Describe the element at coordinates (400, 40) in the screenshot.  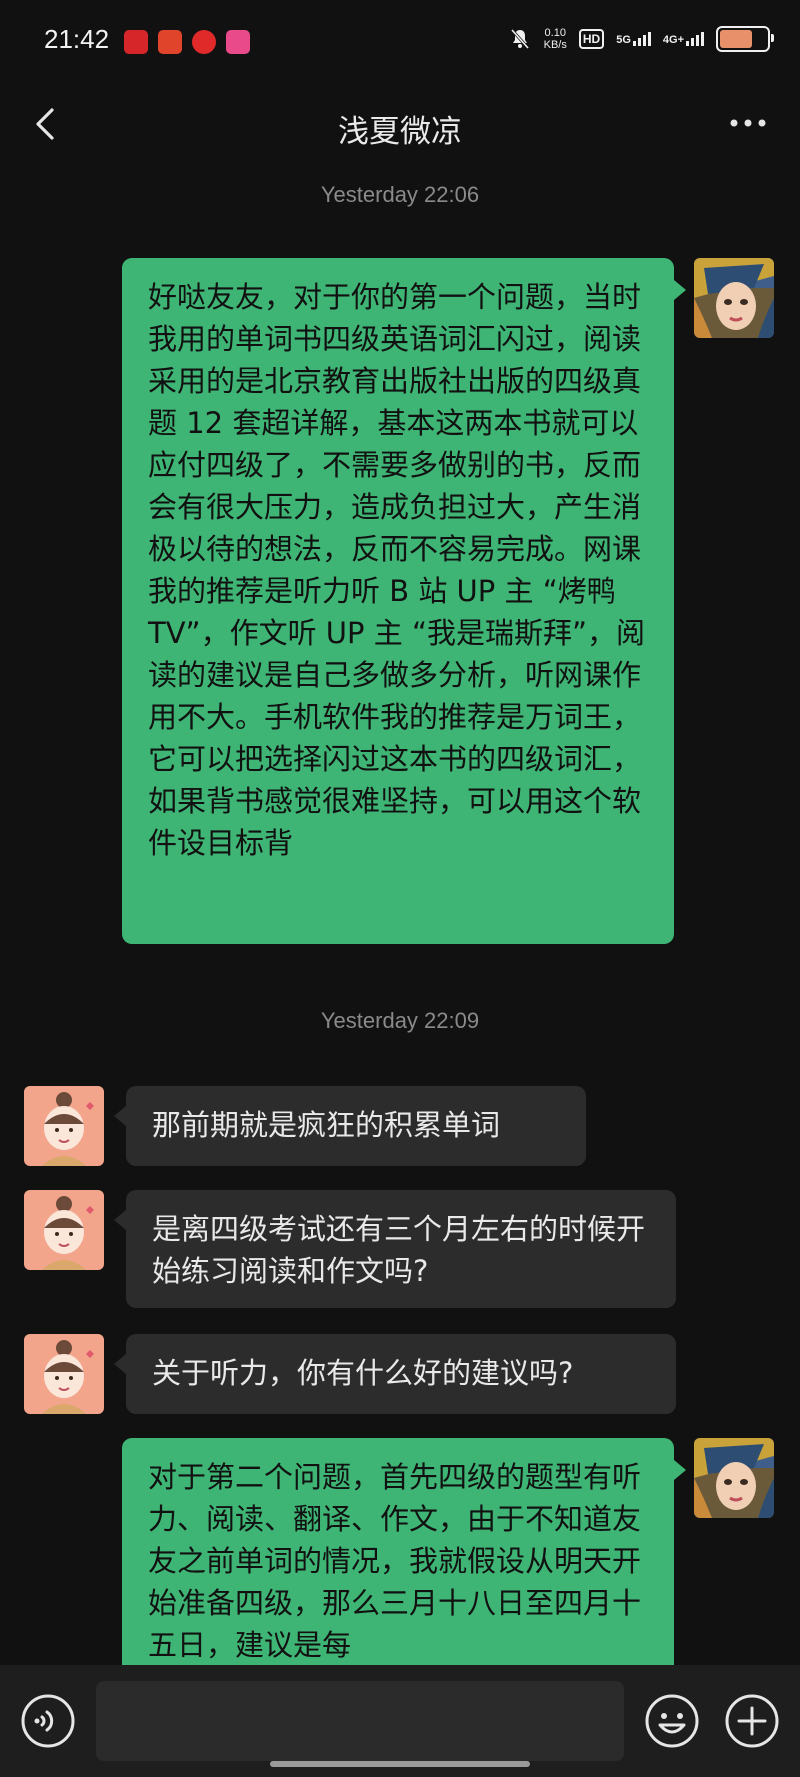
I see `status-bar: 21:42 0.10 KB/s HD 5G 4G+` at that location.